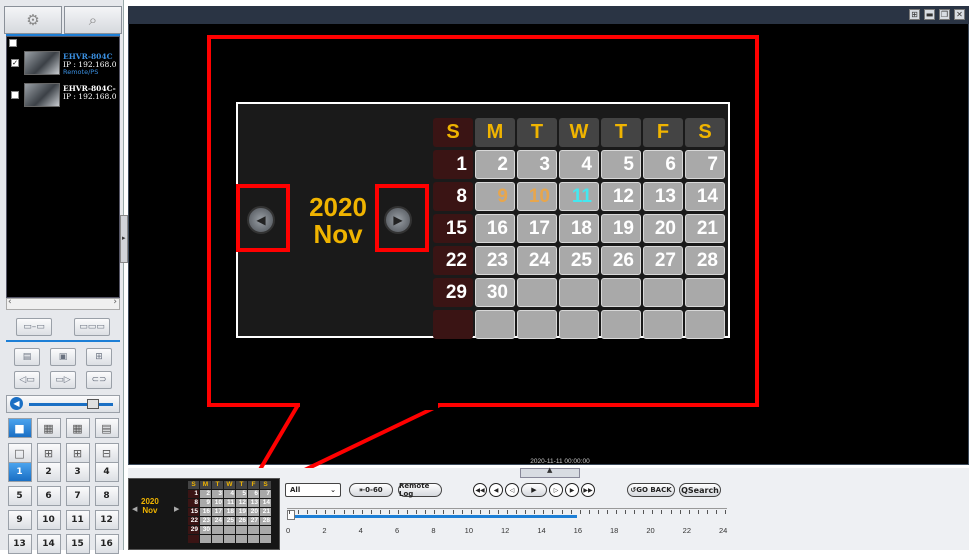 The height and width of the screenshot is (554, 969). What do you see at coordinates (205, 521) in the screenshot?
I see `mini-calendar-day: 23` at bounding box center [205, 521].